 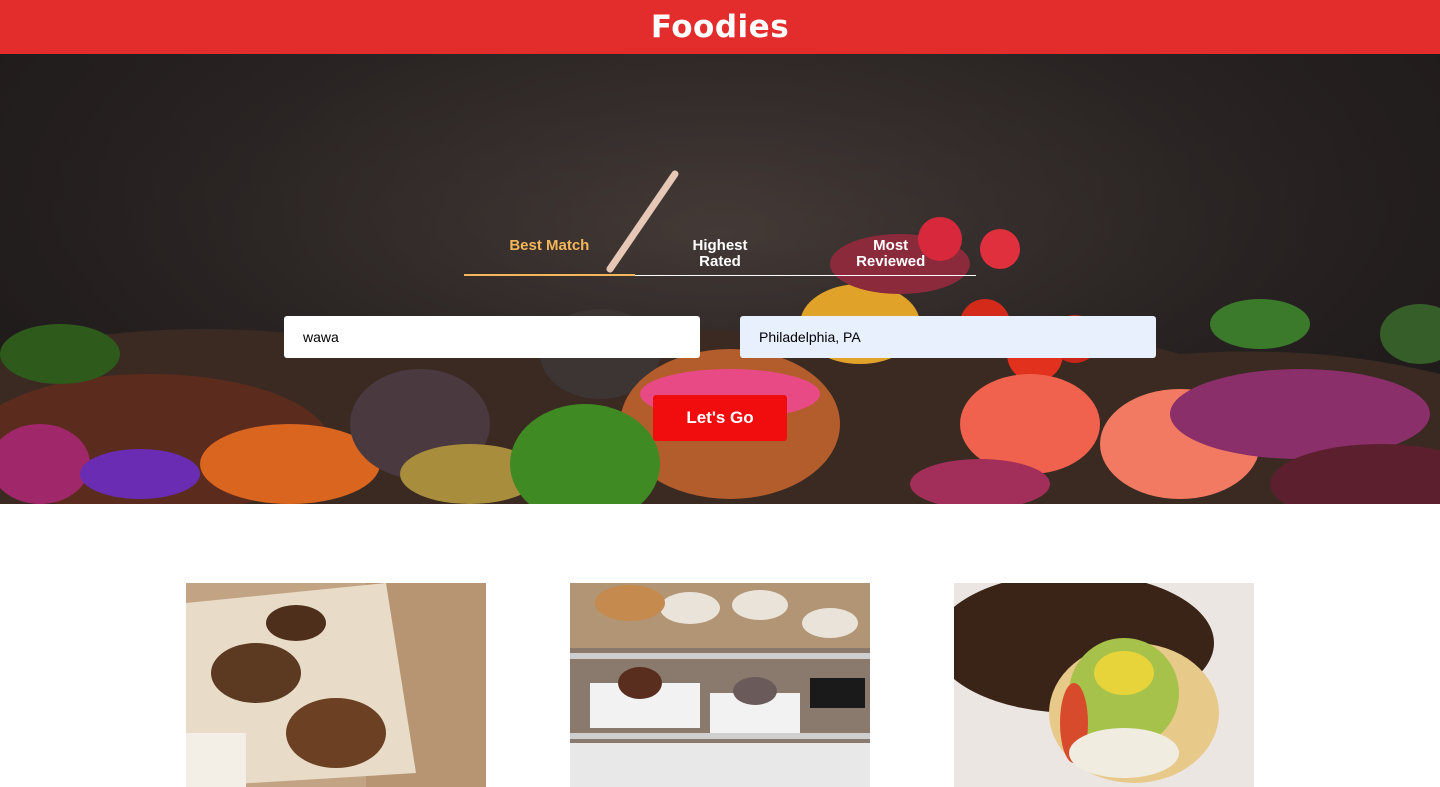 What do you see at coordinates (492, 337) in the screenshot?
I see `search-term-input` at bounding box center [492, 337].